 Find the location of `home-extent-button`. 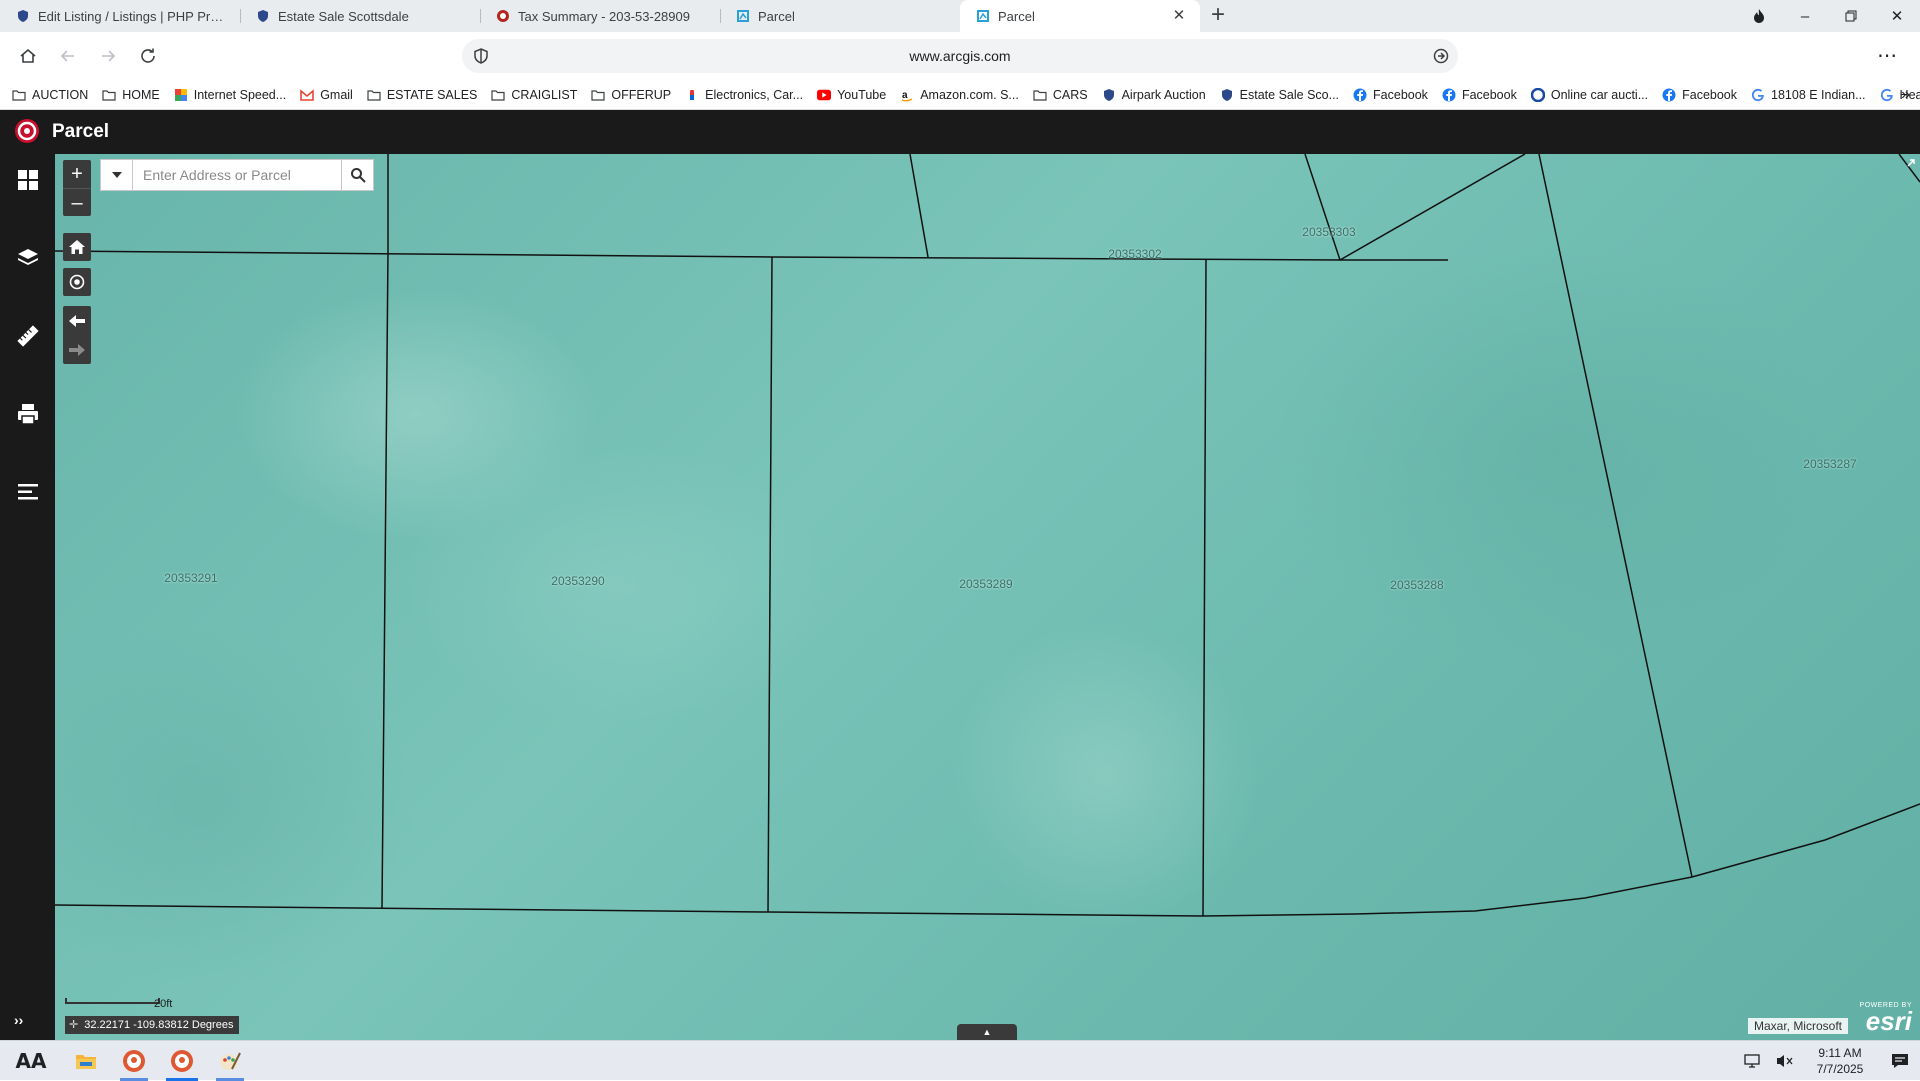

home-extent-button is located at coordinates (77, 247).